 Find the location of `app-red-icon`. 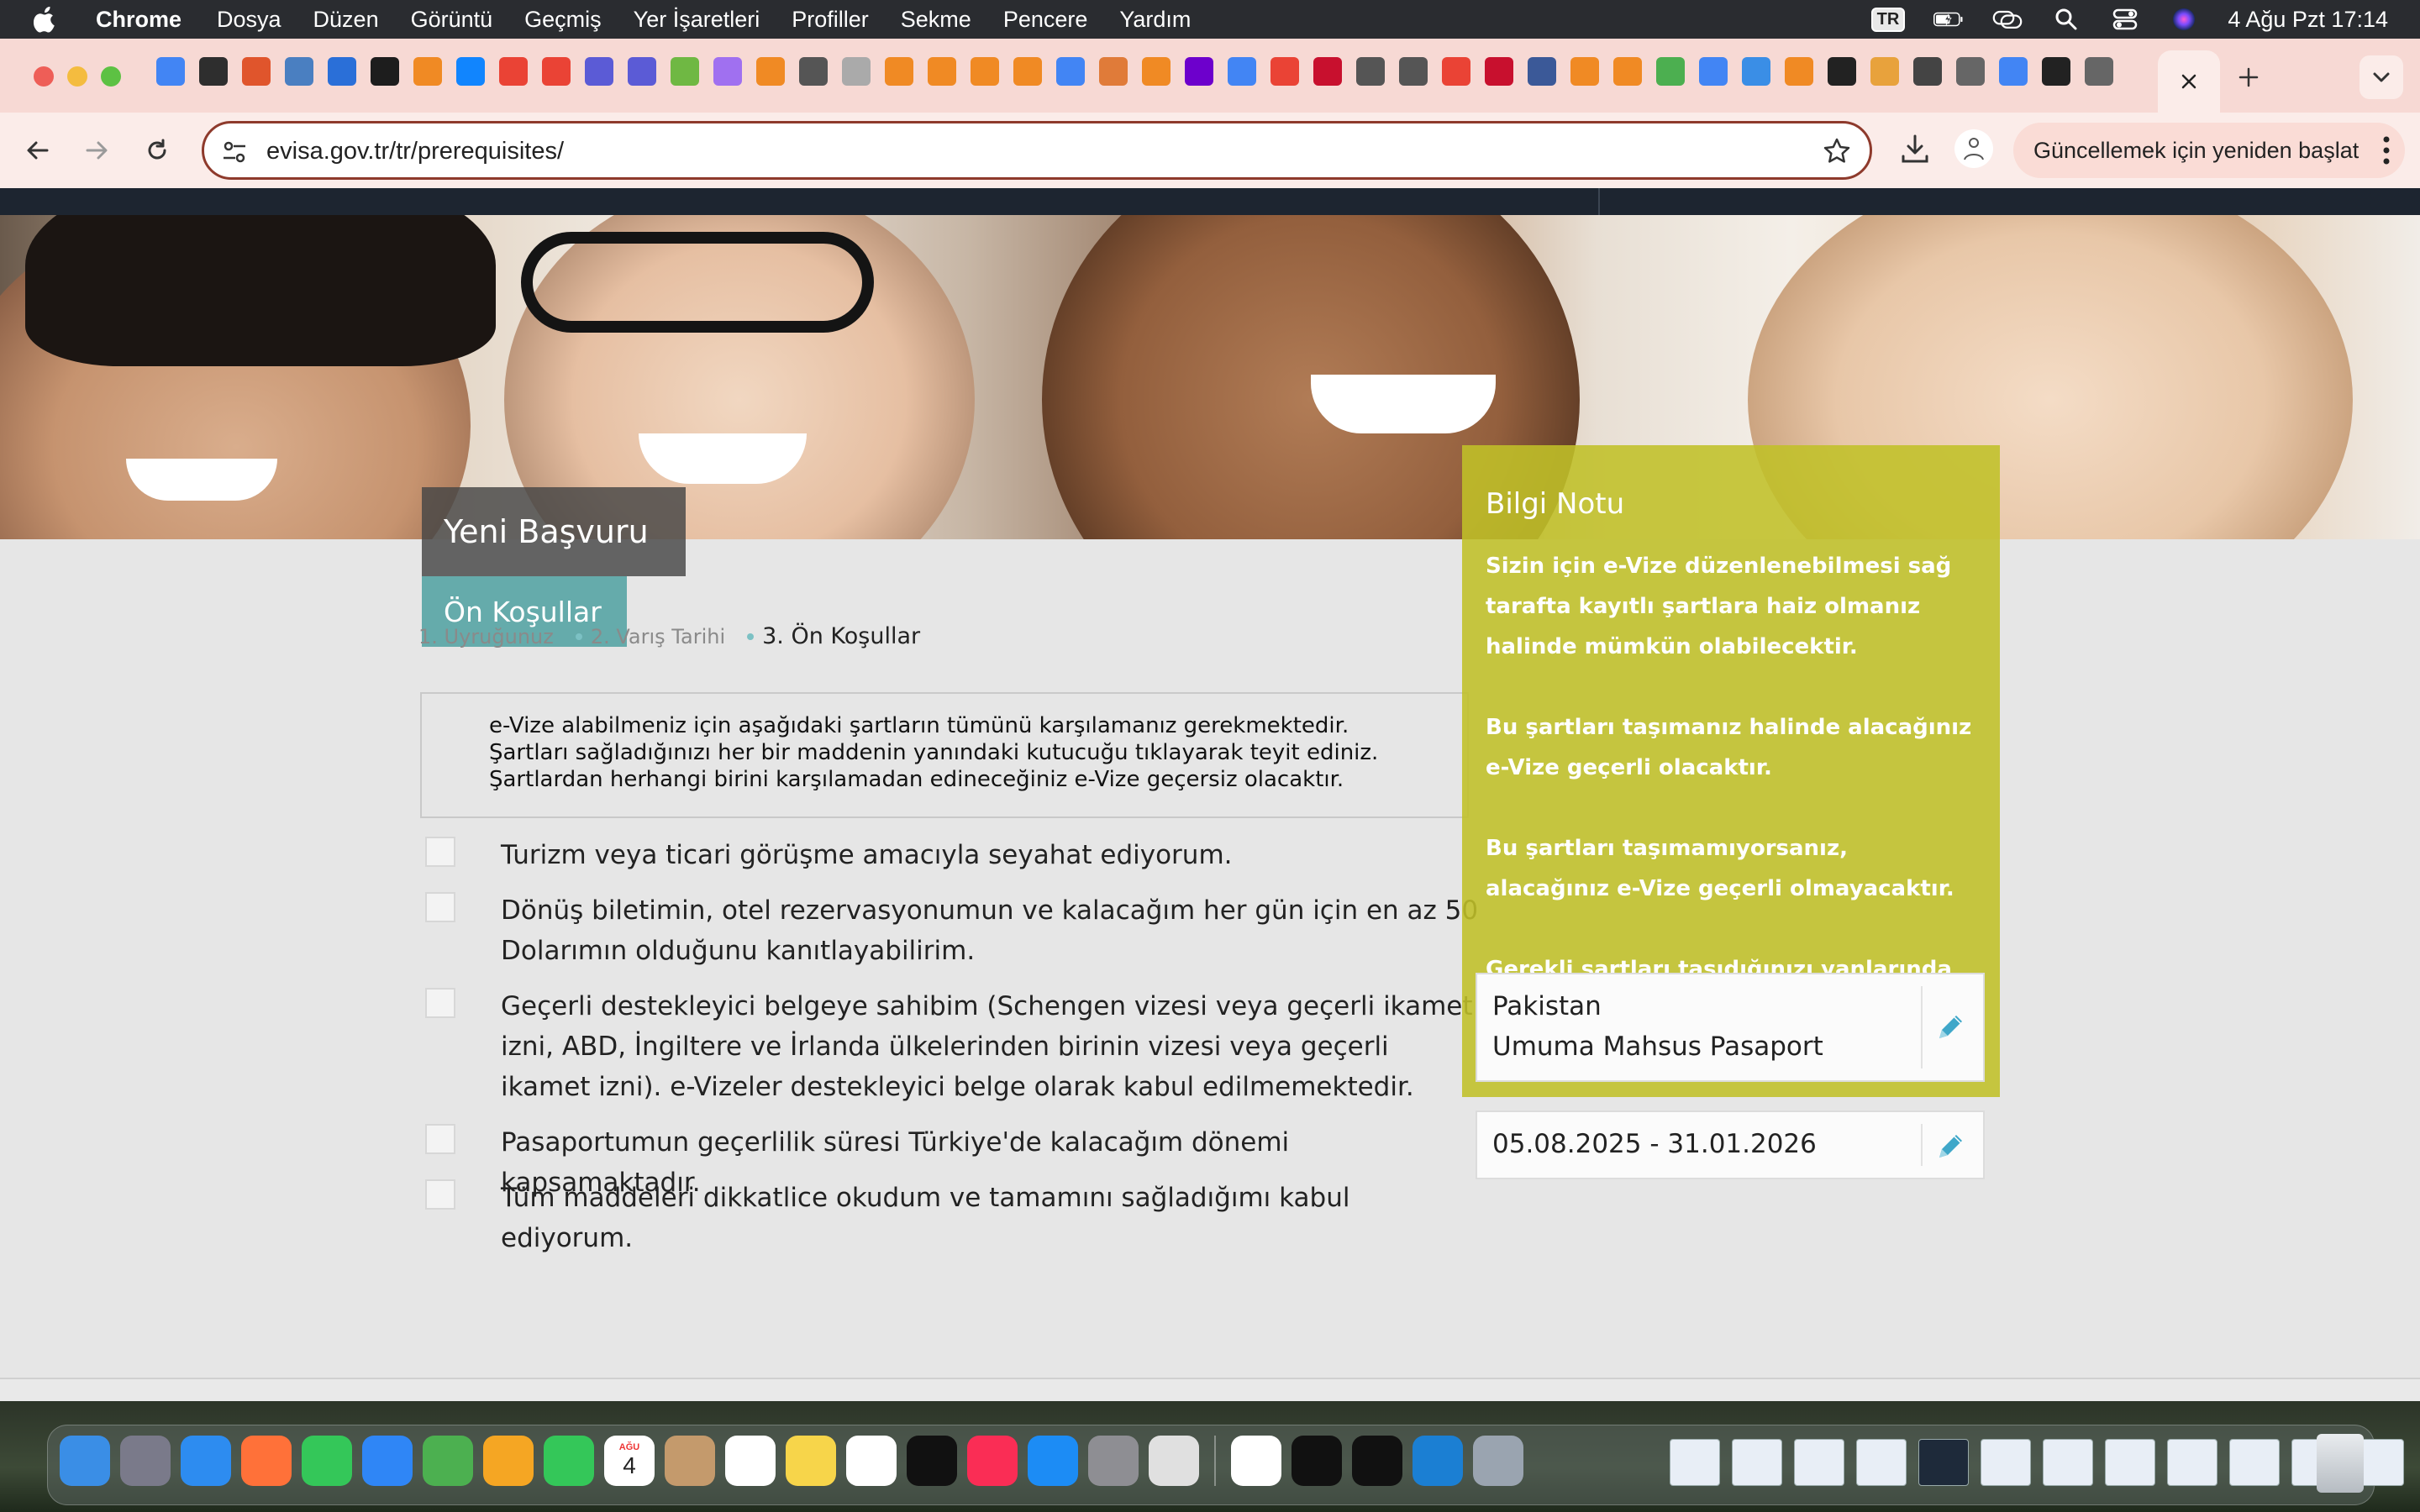

app-red-icon is located at coordinates (1499, 71).